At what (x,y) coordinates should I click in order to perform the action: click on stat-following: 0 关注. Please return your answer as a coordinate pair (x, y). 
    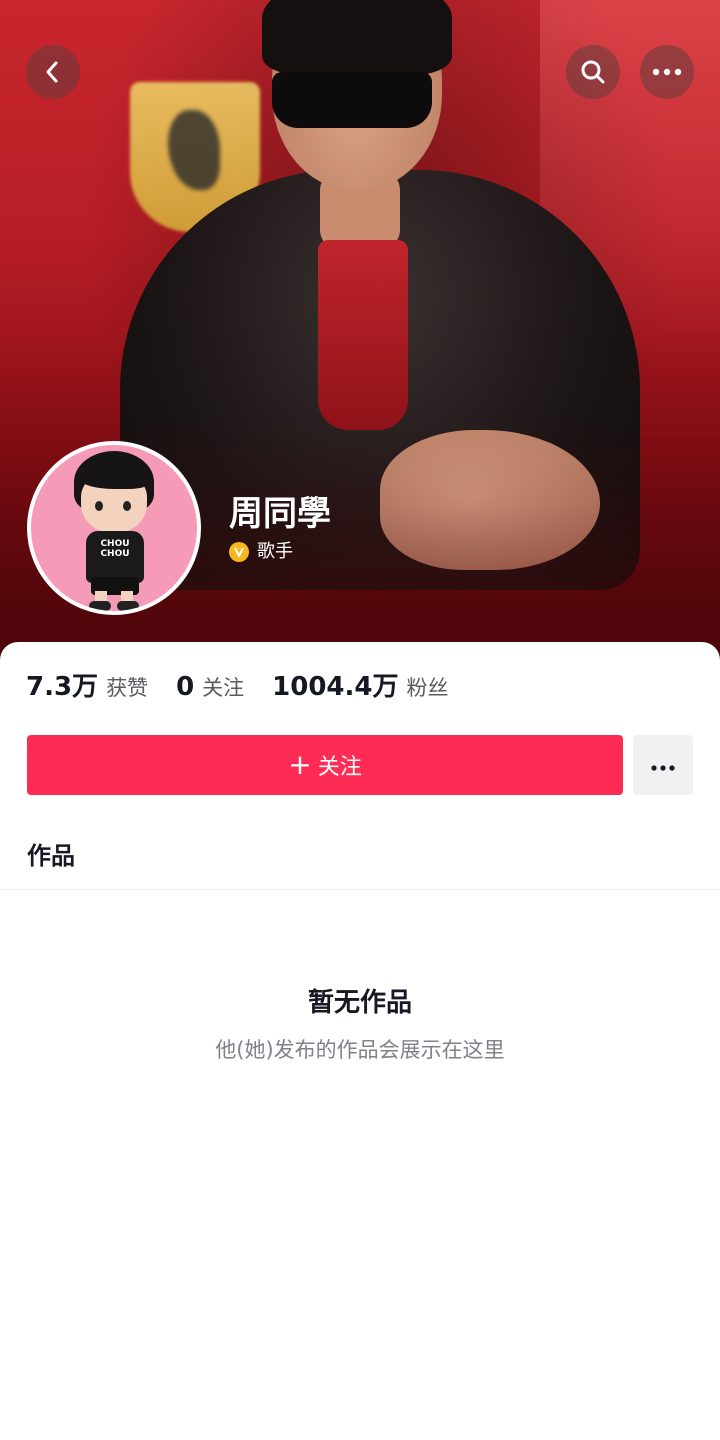
    Looking at the image, I should click on (210, 687).